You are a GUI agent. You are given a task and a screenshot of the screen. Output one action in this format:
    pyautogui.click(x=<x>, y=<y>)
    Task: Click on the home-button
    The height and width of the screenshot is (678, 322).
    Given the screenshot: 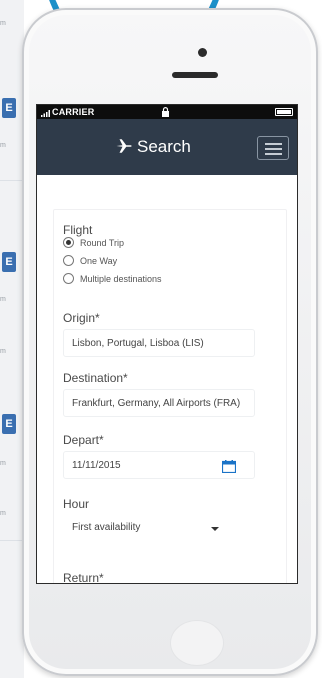 What is the action you would take?
    pyautogui.click(x=197, y=643)
    